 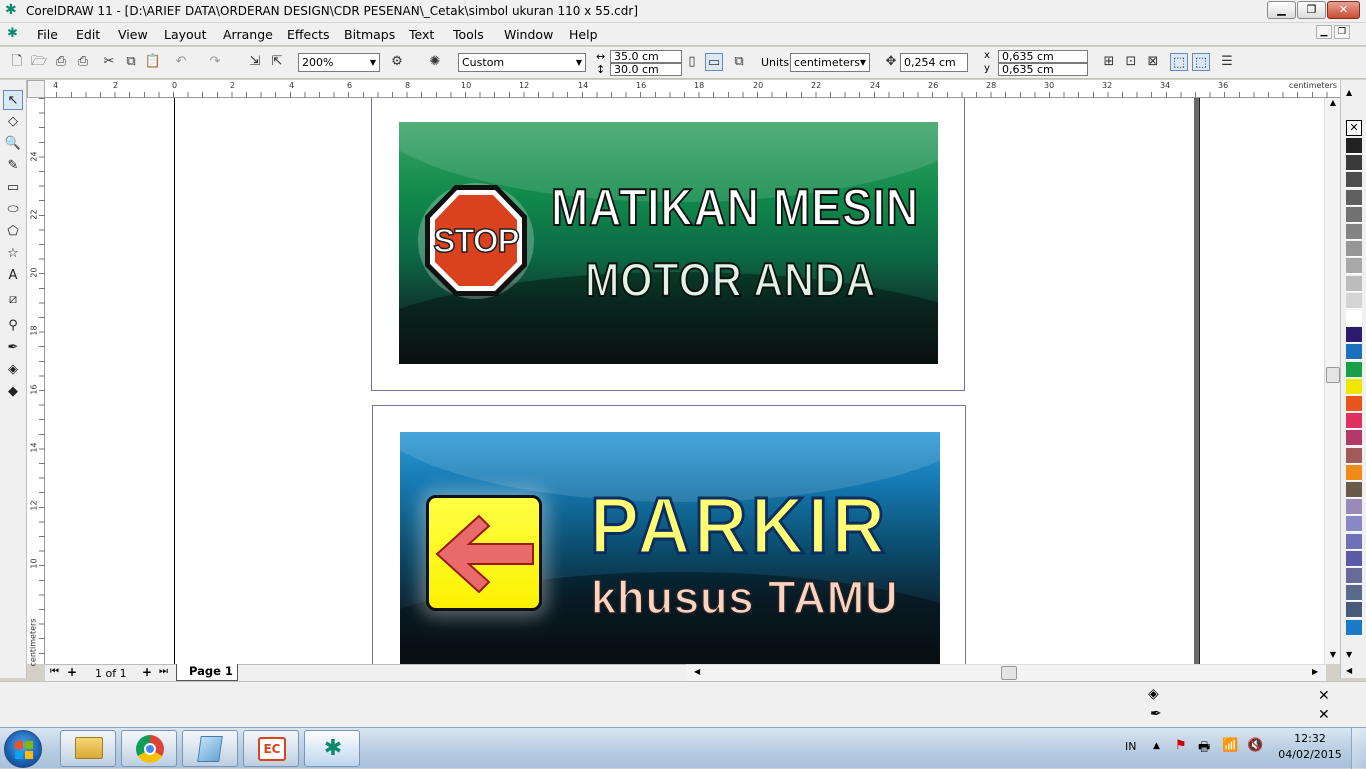 I want to click on sign-parkir-artwork: PARKIR khusus TAMU, so click(x=670, y=548).